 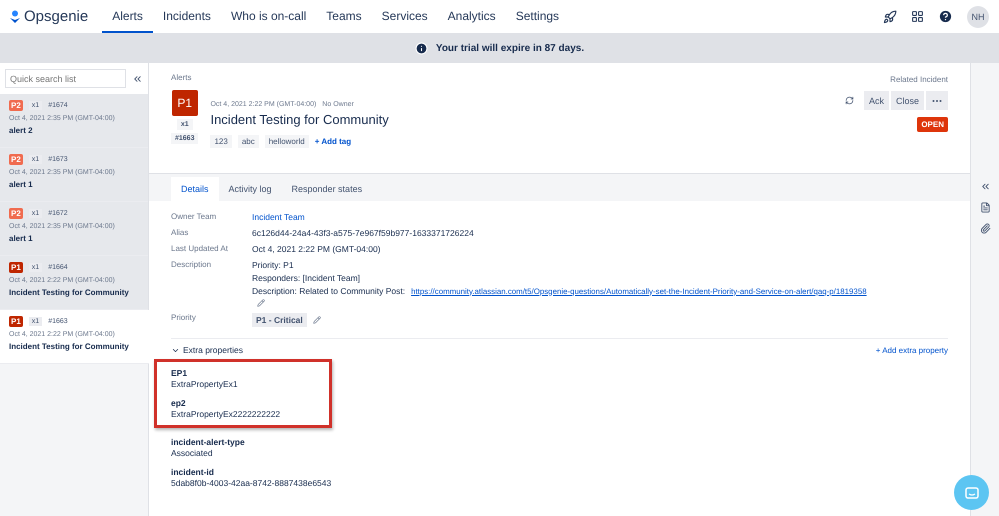 What do you see at coordinates (912, 350) in the screenshot?
I see `add-extra-property-link: + Add extra property` at bounding box center [912, 350].